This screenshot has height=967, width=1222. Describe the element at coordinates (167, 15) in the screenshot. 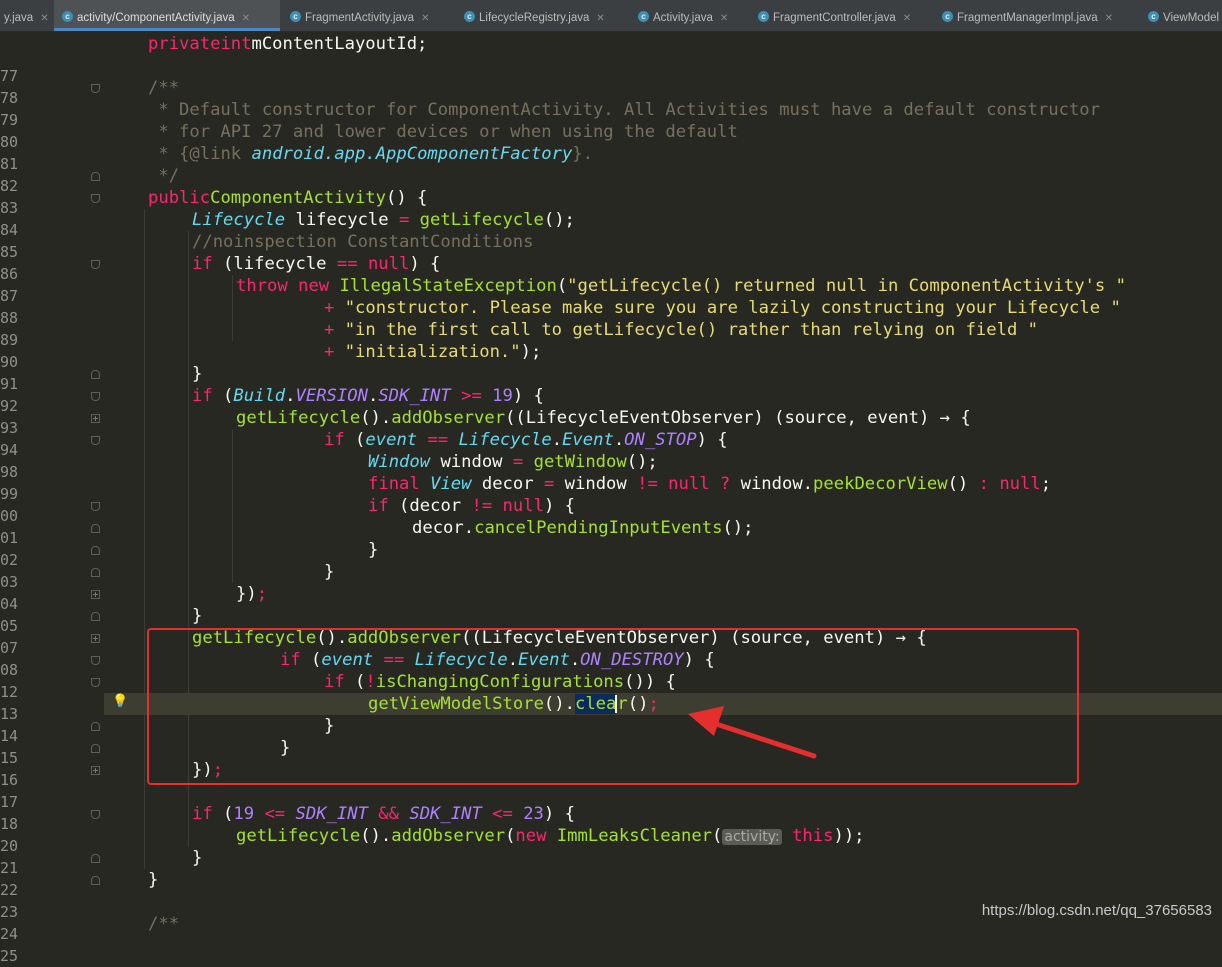

I see `tab-componentactivity: c activity/ComponentActivity.java ✕` at that location.